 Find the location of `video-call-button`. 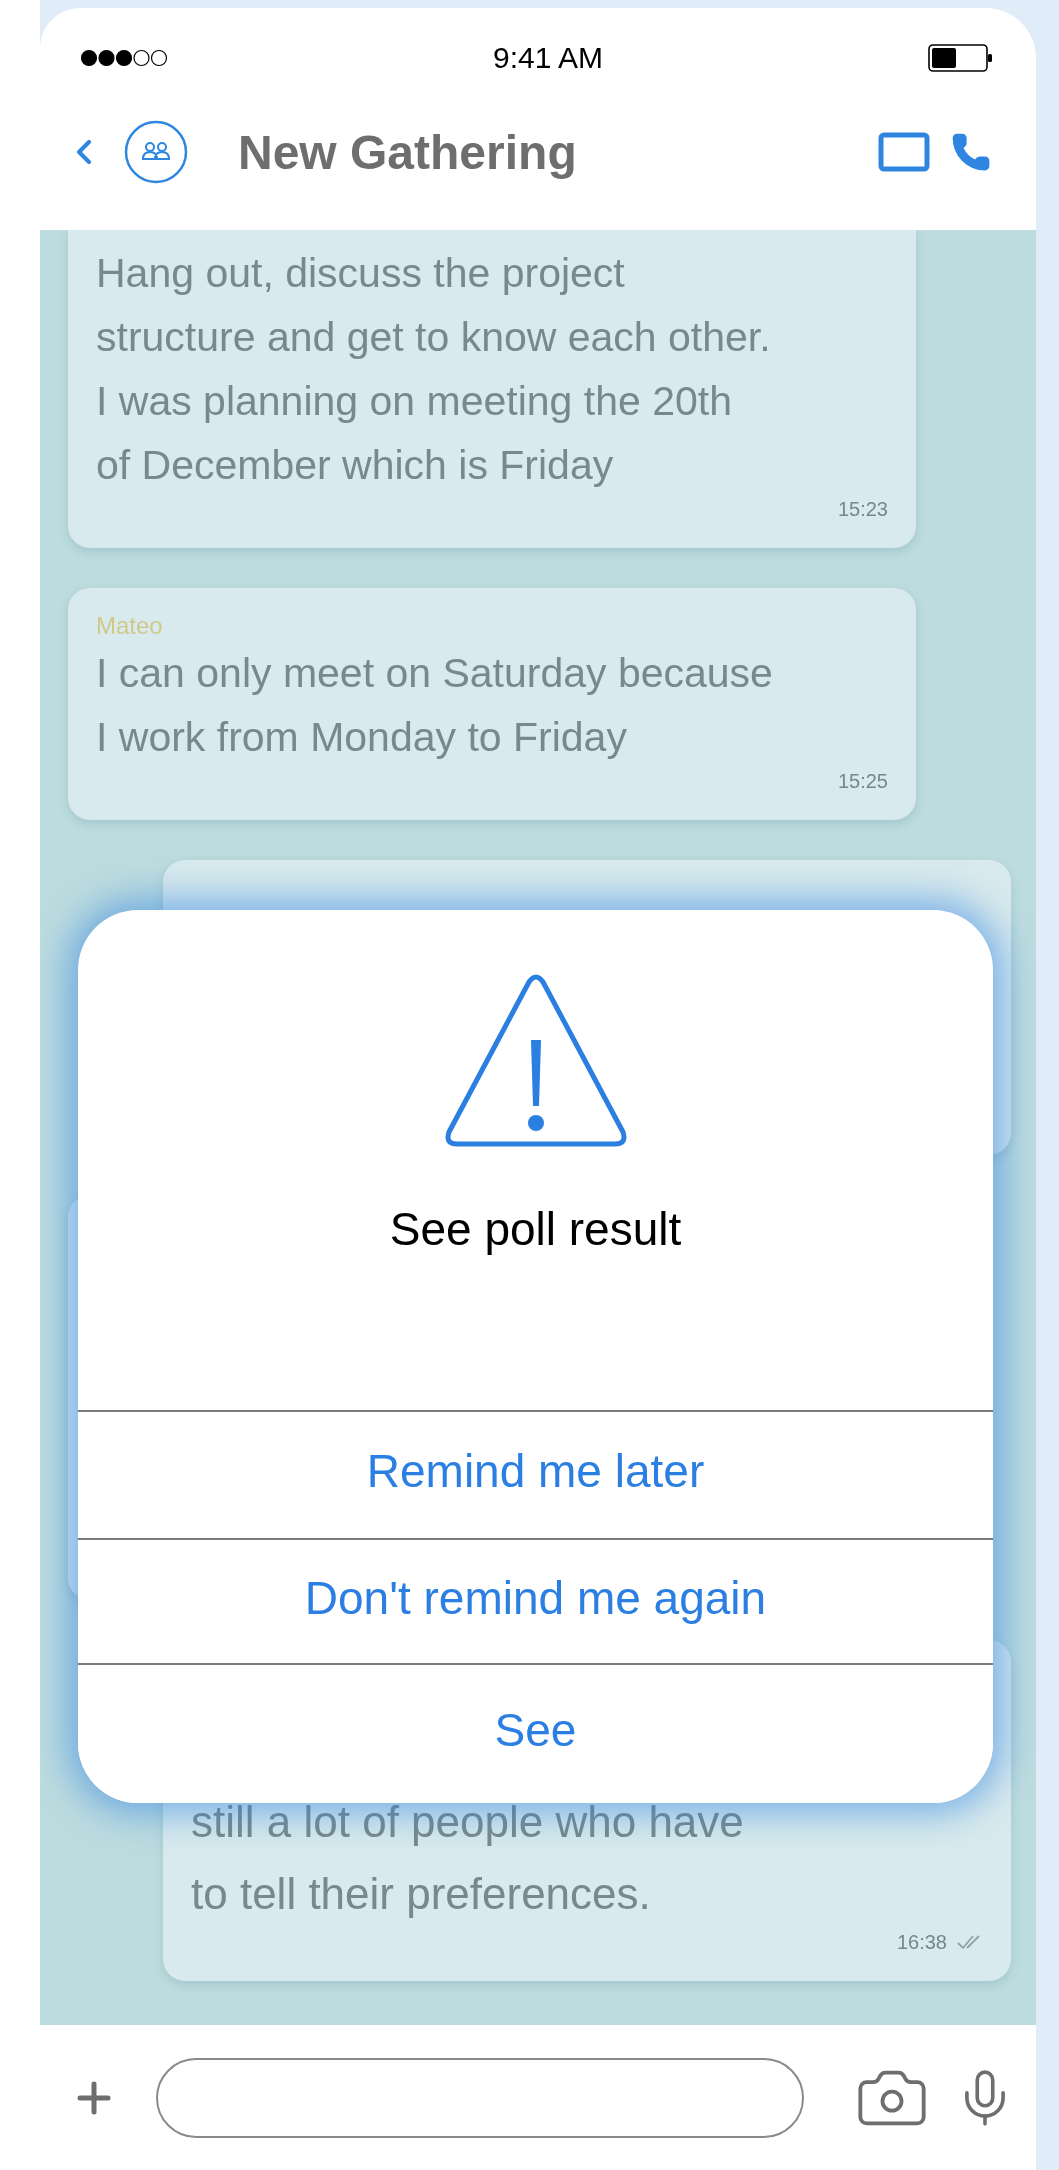

video-call-button is located at coordinates (904, 152).